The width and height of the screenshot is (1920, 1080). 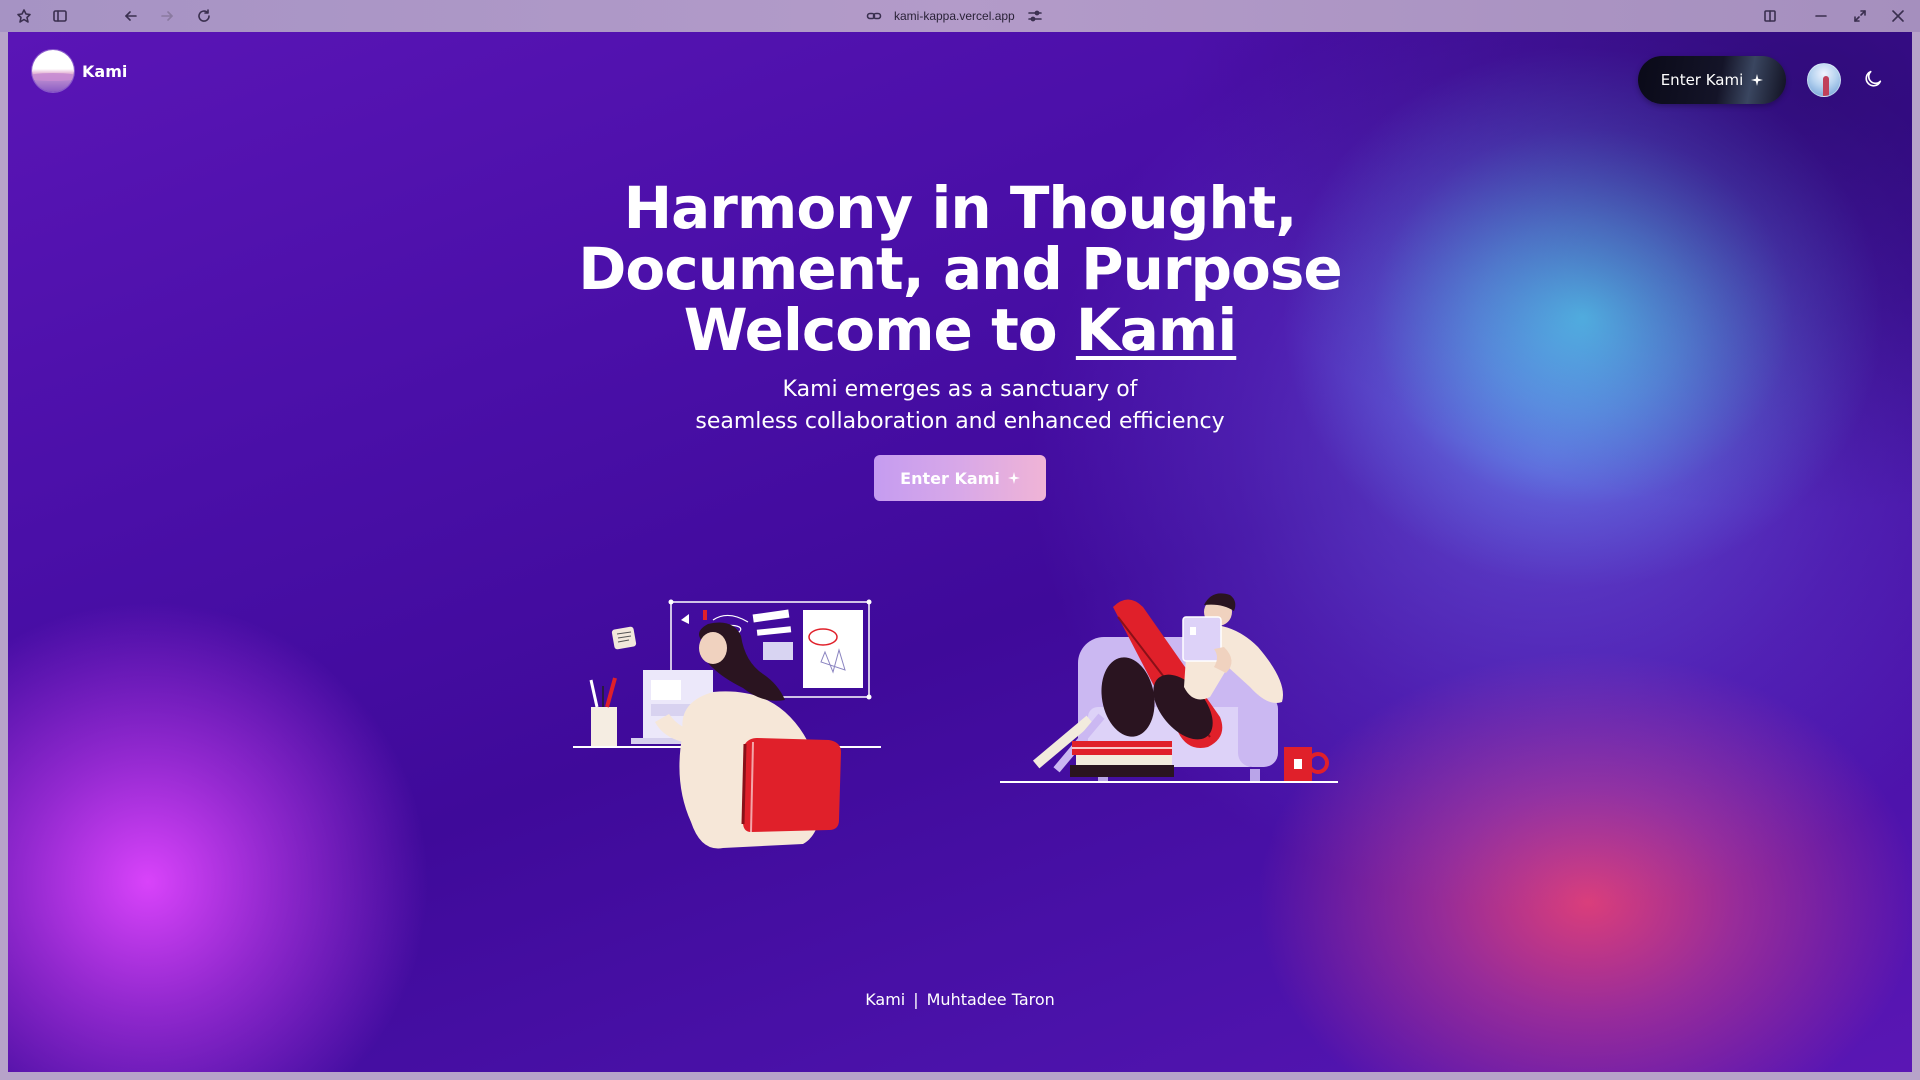 I want to click on url-text: kami-kappa.vercel.app, so click(x=954, y=16).